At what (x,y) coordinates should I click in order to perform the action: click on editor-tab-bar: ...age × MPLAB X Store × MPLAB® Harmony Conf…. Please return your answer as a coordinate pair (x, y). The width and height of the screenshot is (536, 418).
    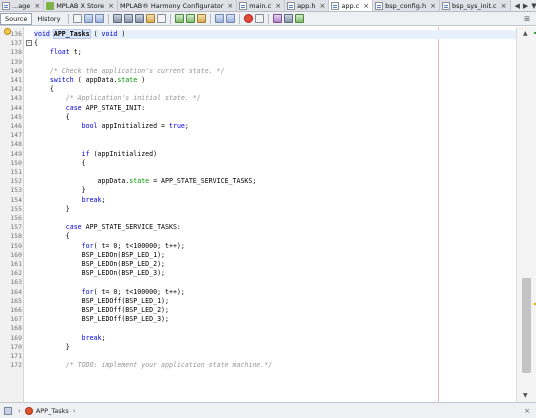
    Looking at the image, I should click on (268, 6).